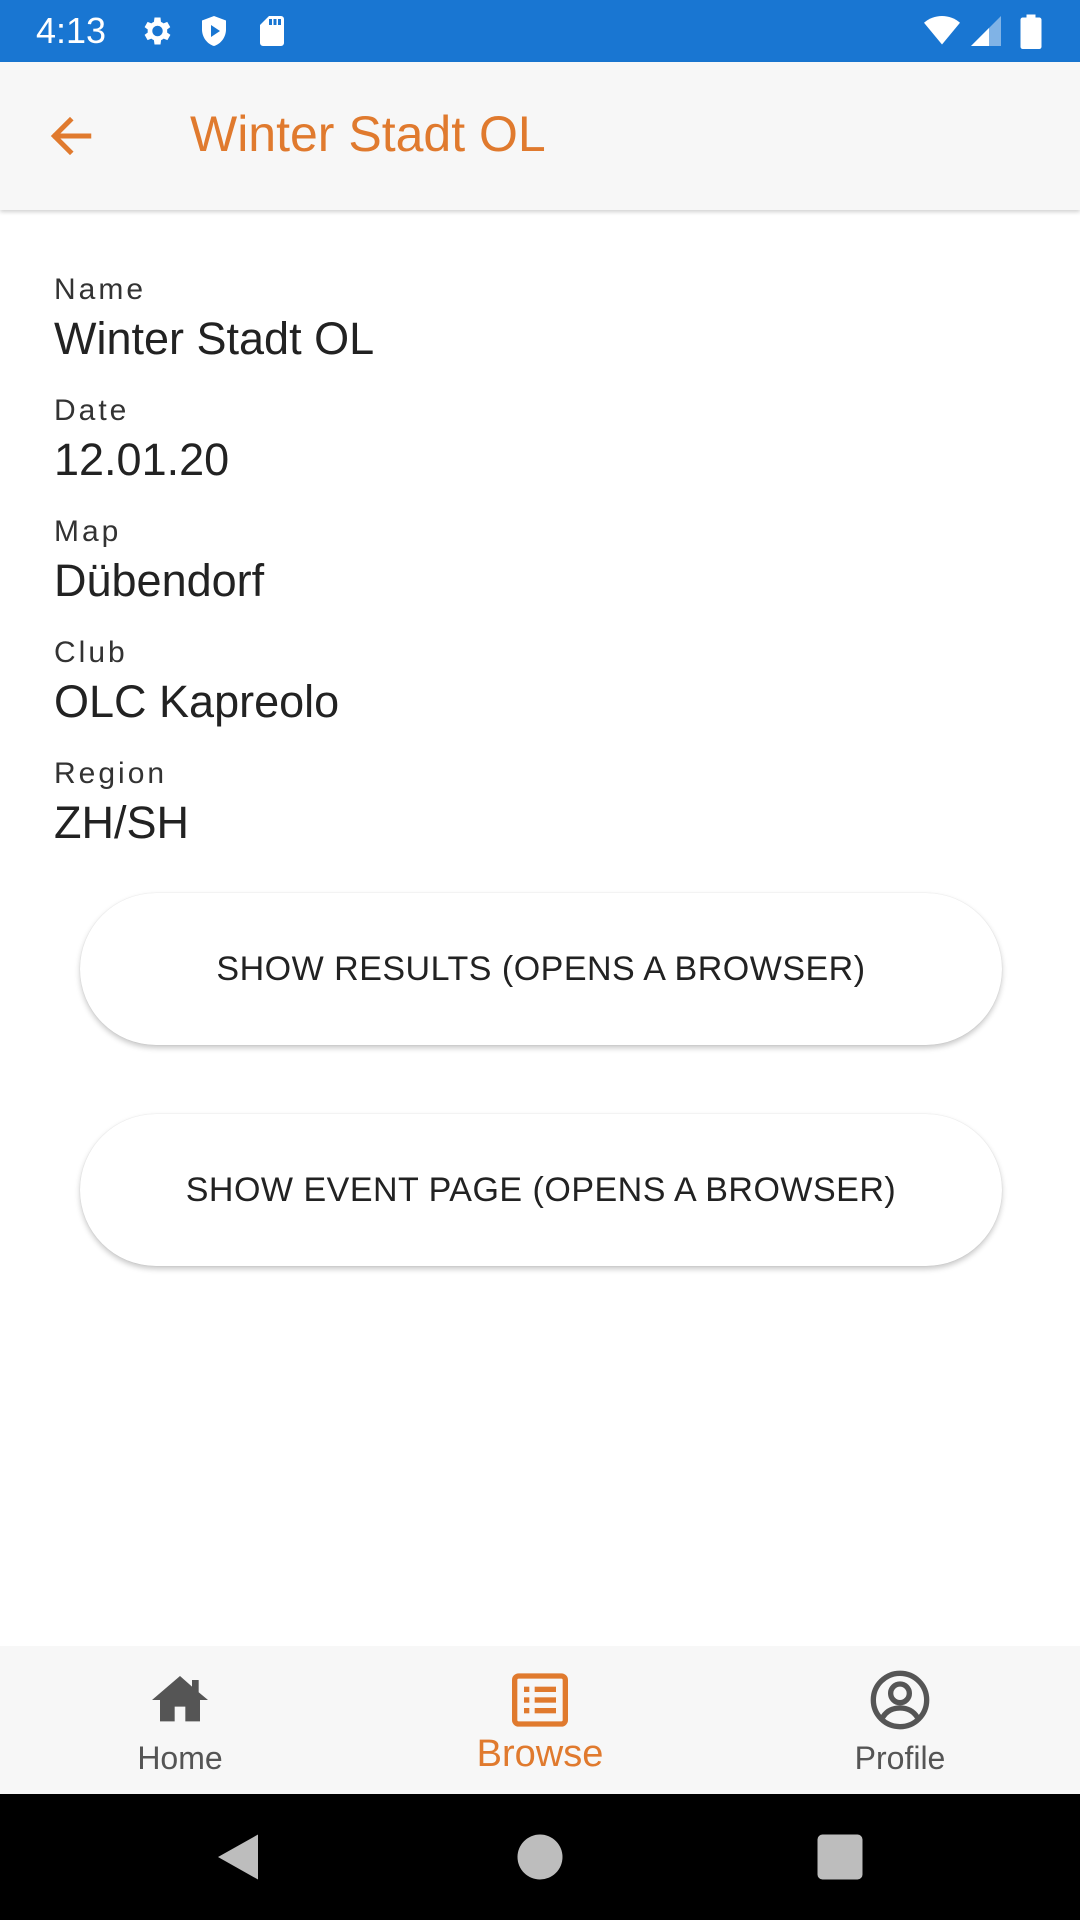 The height and width of the screenshot is (1920, 1080). I want to click on arrow-back-icon, so click(71, 136).